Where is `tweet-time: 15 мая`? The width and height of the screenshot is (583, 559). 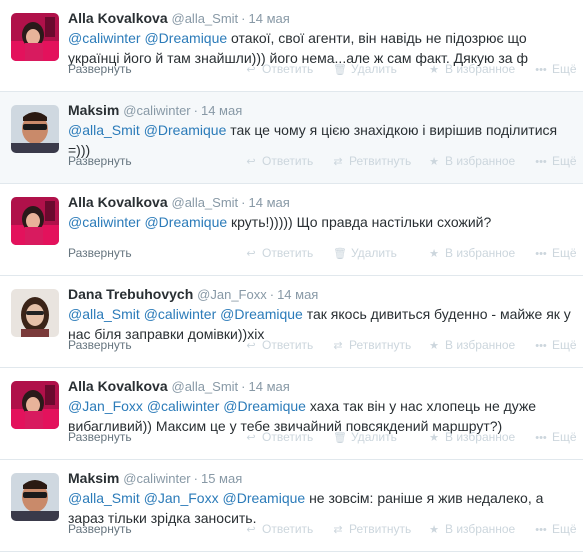 tweet-time: 15 мая is located at coordinates (221, 478).